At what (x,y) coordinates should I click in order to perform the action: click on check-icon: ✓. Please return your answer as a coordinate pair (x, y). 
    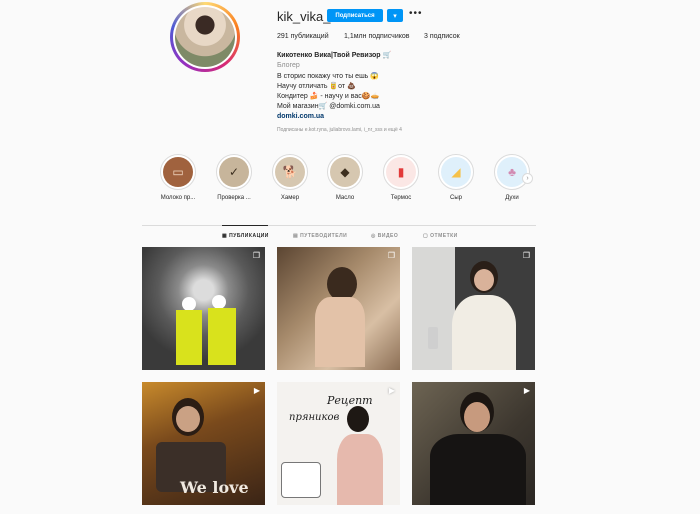
    Looking at the image, I should click on (234, 172).